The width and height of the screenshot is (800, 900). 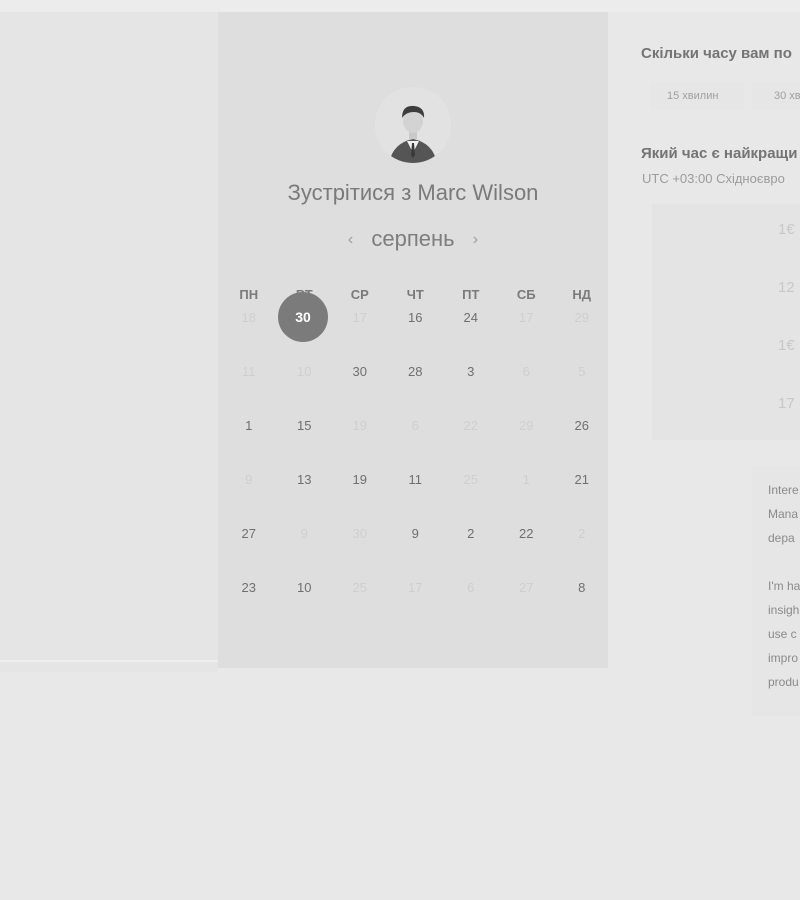 I want to click on calendar-day: 18, so click(x=248, y=317).